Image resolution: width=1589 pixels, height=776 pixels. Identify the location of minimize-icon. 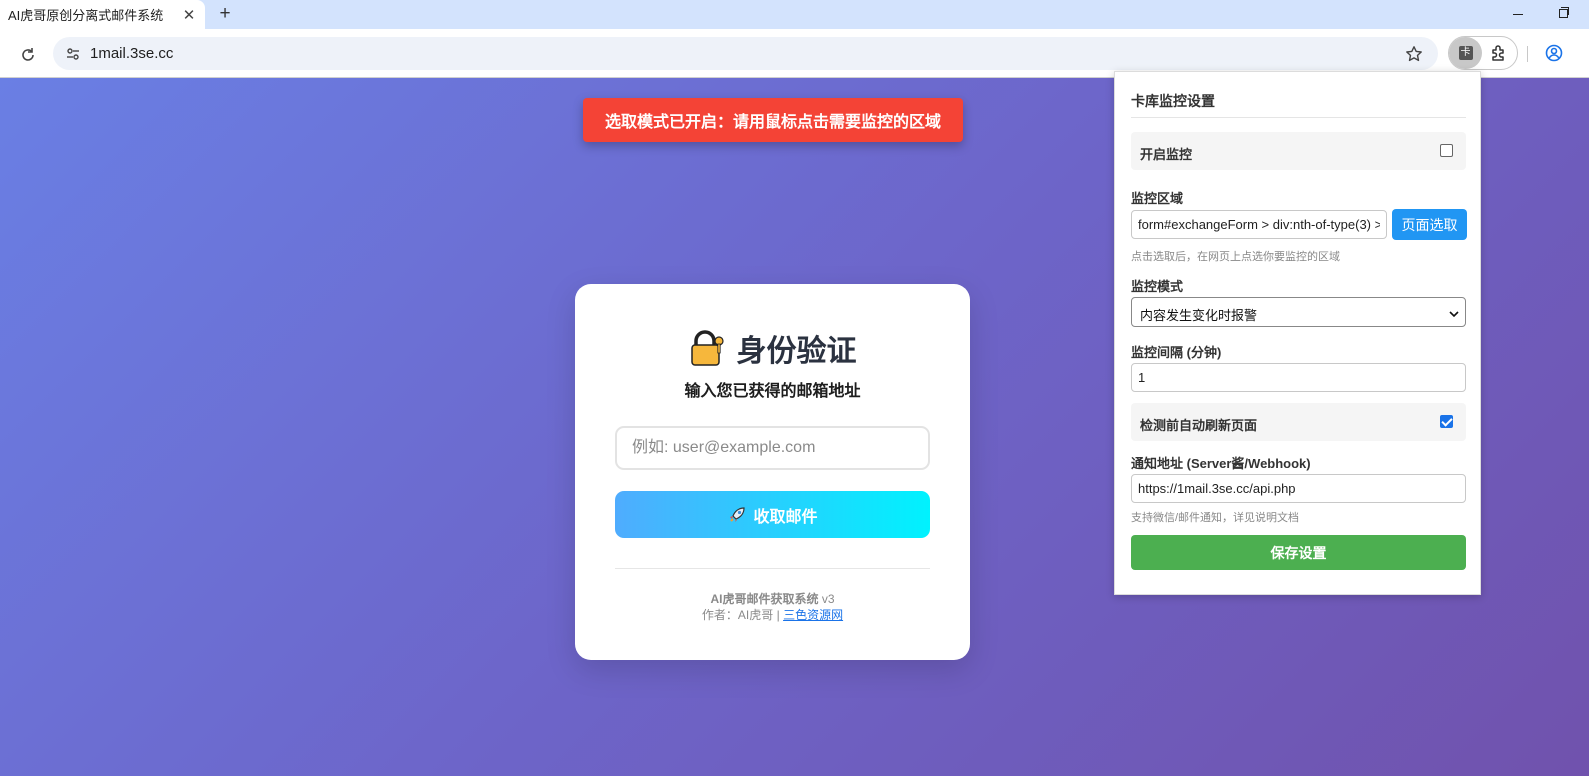
(1518, 14).